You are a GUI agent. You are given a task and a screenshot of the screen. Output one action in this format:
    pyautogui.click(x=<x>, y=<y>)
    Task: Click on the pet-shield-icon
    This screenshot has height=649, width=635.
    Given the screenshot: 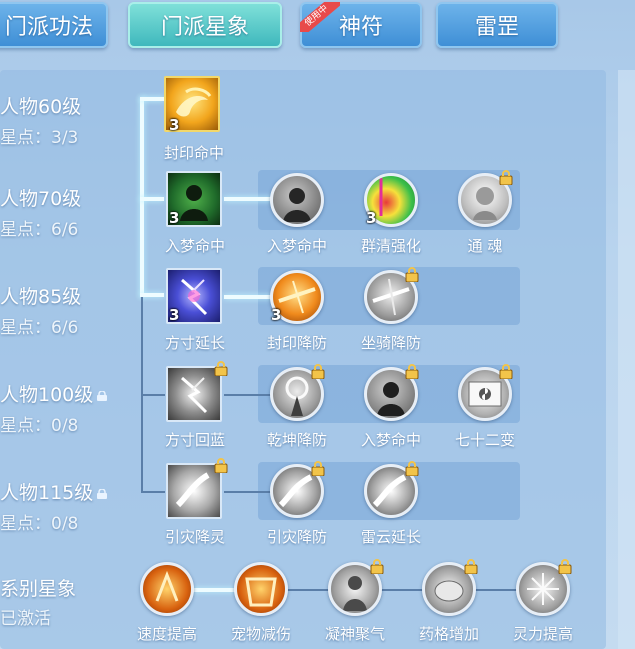 What is the action you would take?
    pyautogui.click(x=261, y=589)
    